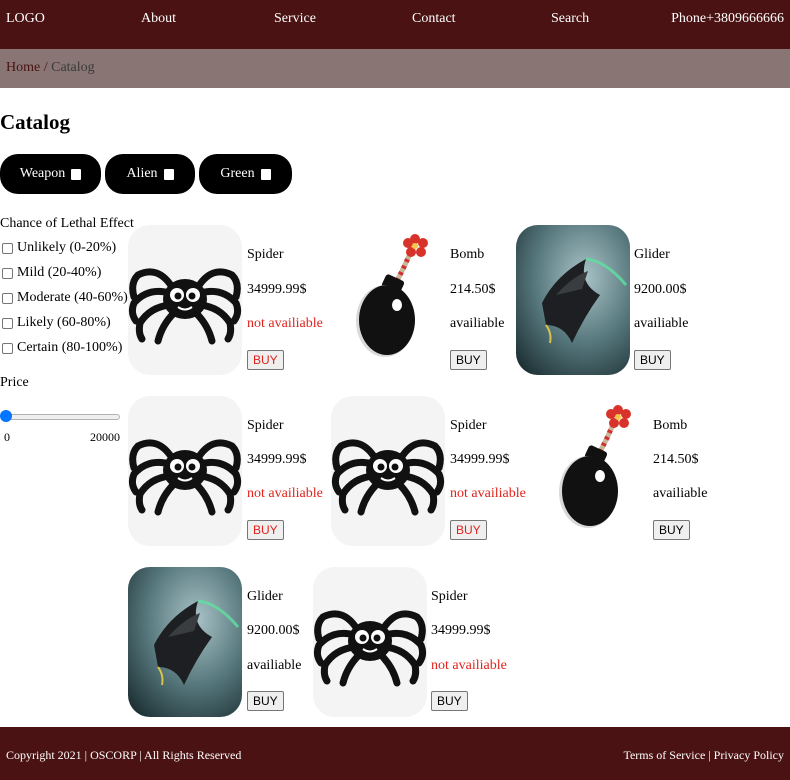 This screenshot has height=780, width=790. What do you see at coordinates (237, 173) in the screenshot?
I see `pill-label: Green` at bounding box center [237, 173].